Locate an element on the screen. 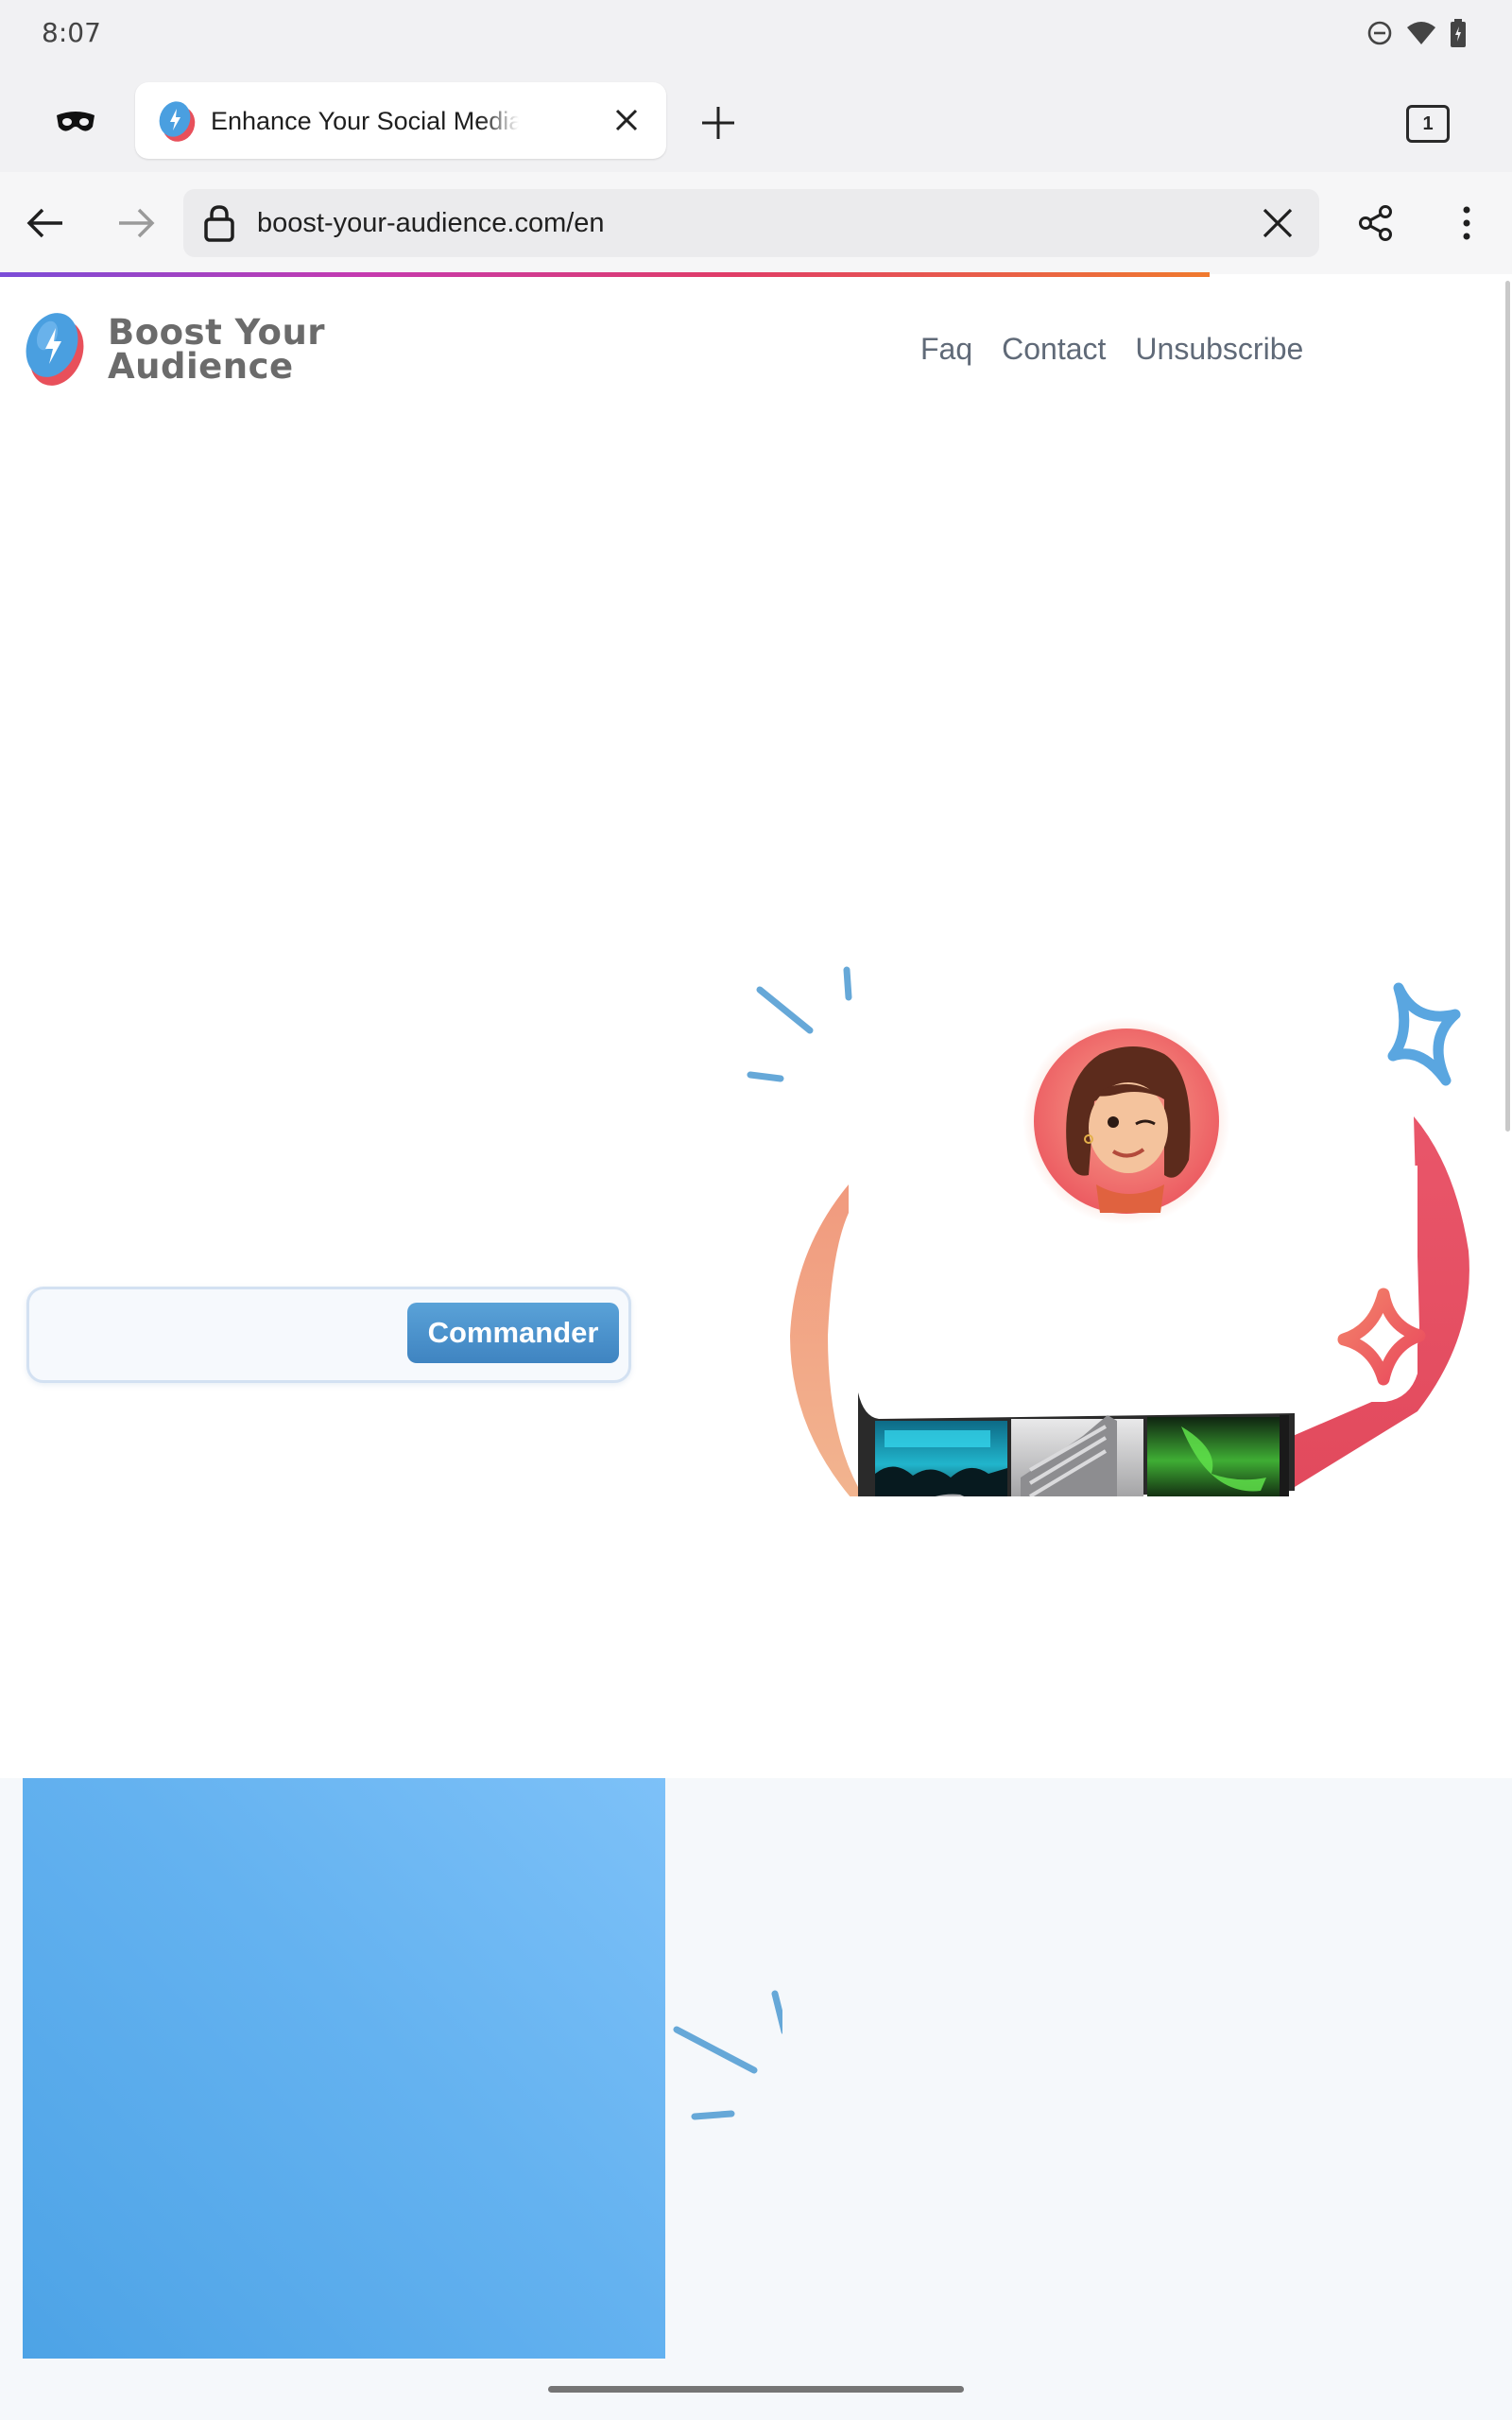 Image resolution: width=1512 pixels, height=2420 pixels. browser-toolbar: boost-your-audience.com/en is located at coordinates (756, 223).